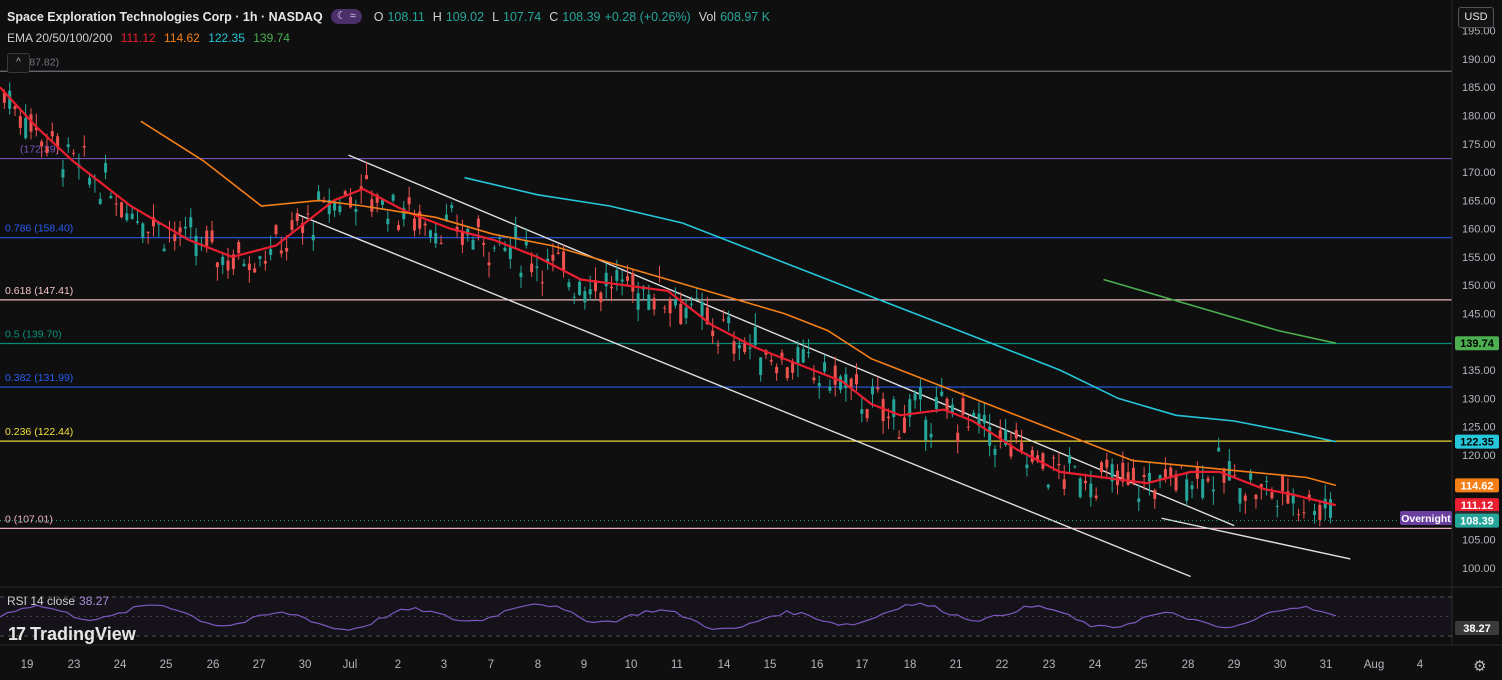 The image size is (1502, 680). Describe the element at coordinates (1477, 629) in the screenshot. I see `rsi-badge-label: 38.27` at that location.